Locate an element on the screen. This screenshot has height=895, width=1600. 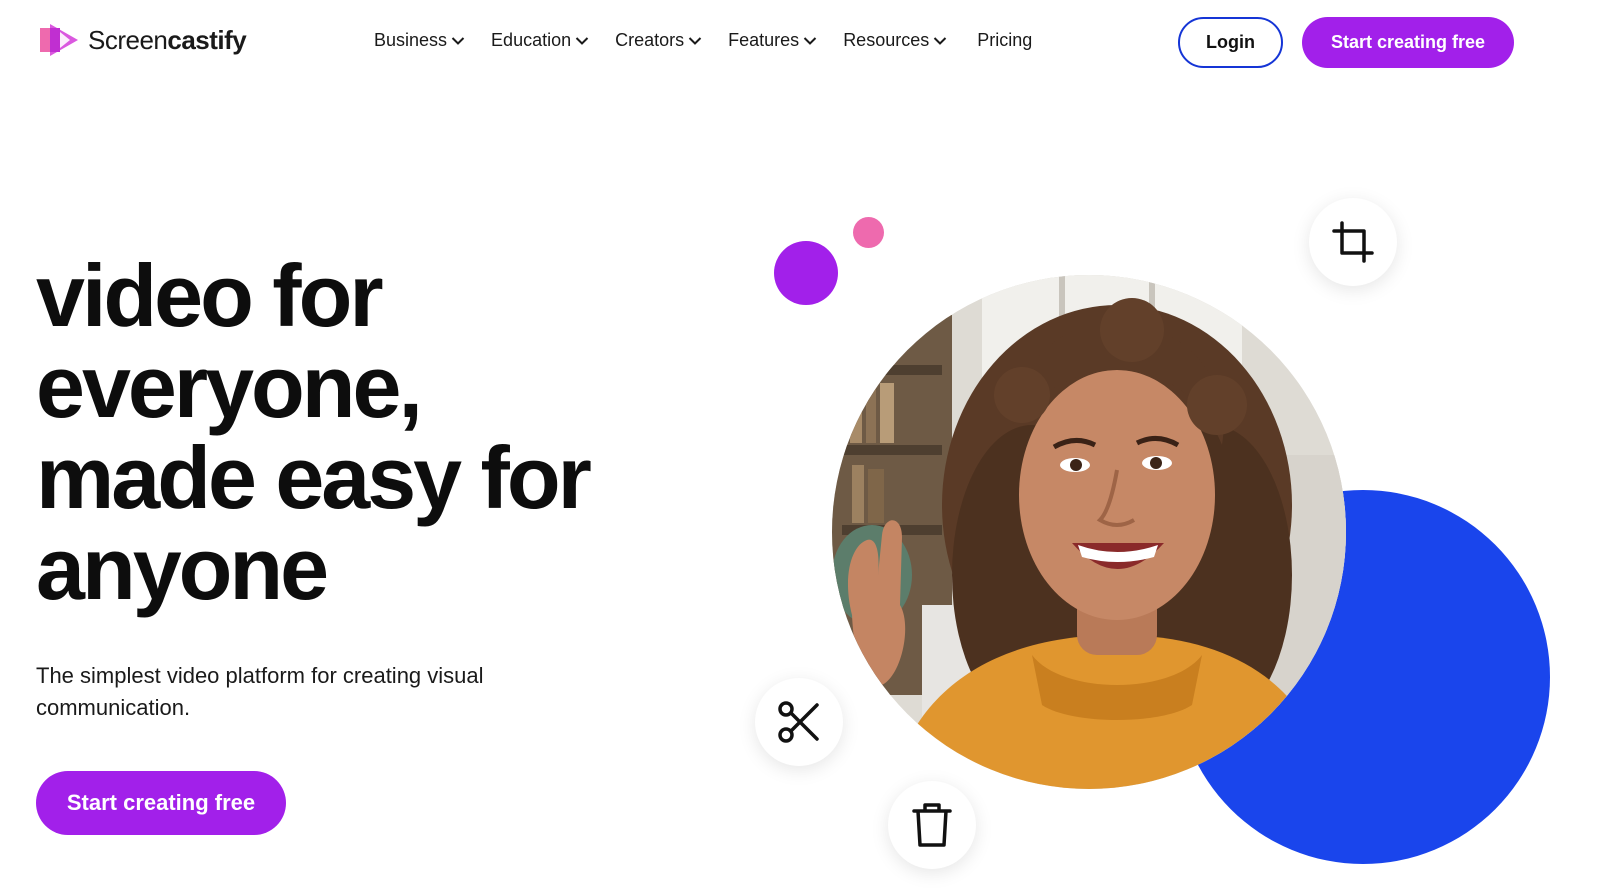
decorative-pink-dot is located at coordinates (868, 232).